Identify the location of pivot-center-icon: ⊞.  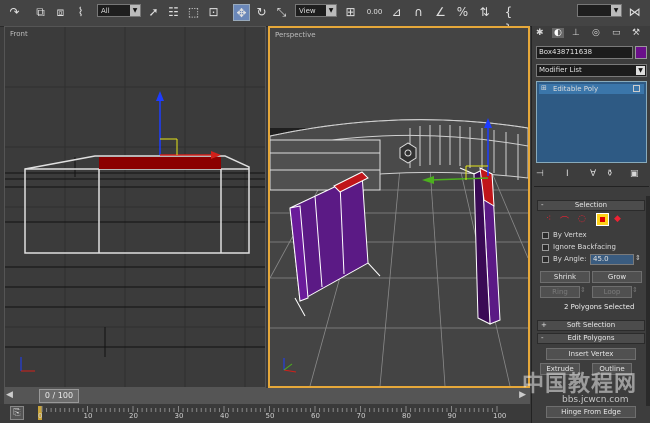
(350, 12).